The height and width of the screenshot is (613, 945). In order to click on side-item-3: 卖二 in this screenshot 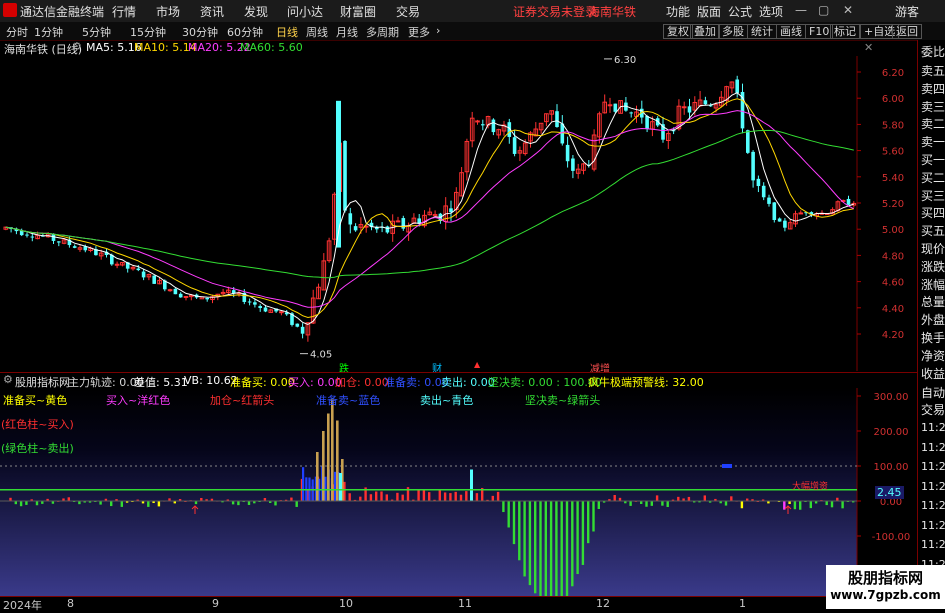, I will do `click(933, 123)`.